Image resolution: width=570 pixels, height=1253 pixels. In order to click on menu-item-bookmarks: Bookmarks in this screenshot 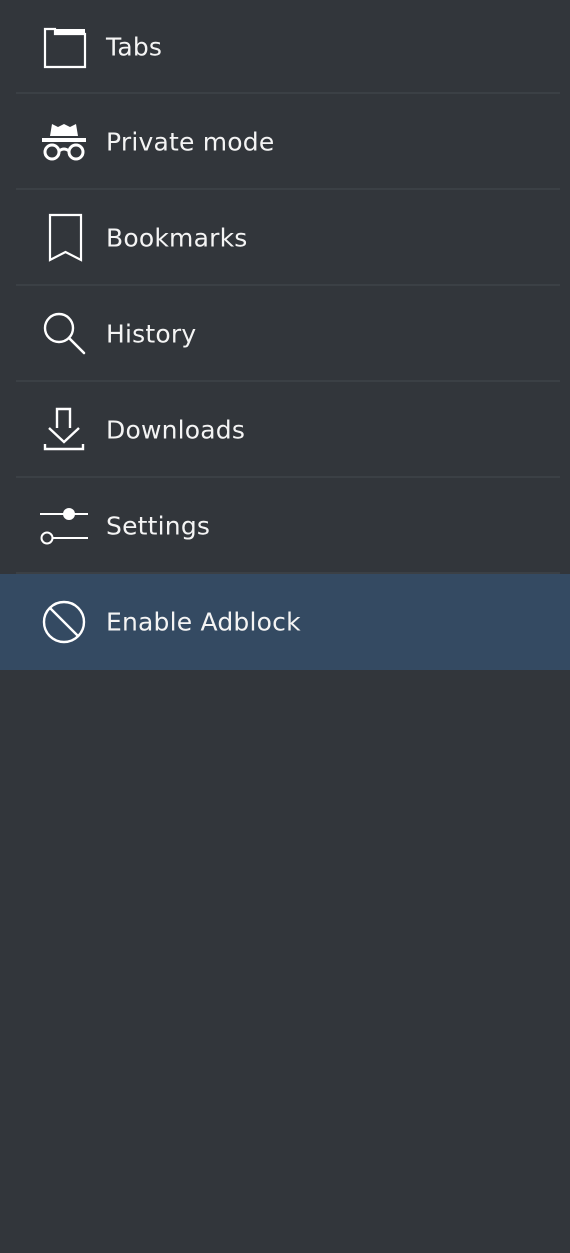, I will do `click(285, 238)`.